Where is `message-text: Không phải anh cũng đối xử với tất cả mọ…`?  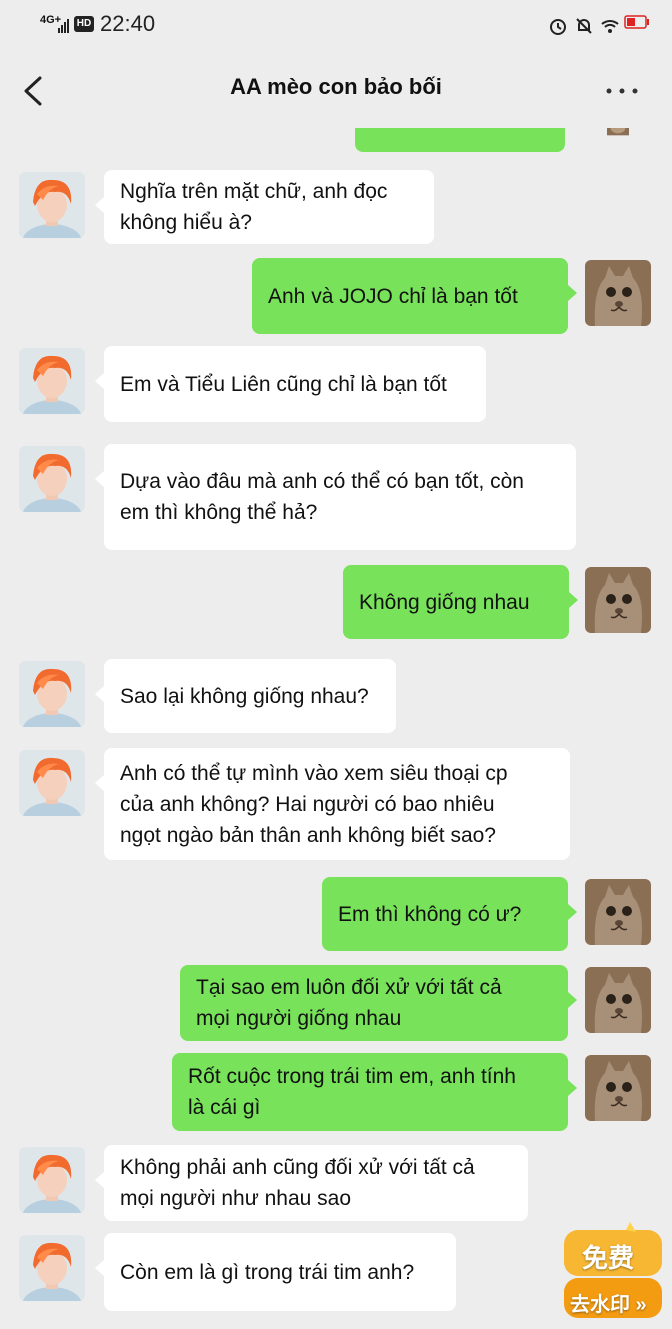 message-text: Không phải anh cũng đối xử với tất cả mọ… is located at coordinates (297, 1183).